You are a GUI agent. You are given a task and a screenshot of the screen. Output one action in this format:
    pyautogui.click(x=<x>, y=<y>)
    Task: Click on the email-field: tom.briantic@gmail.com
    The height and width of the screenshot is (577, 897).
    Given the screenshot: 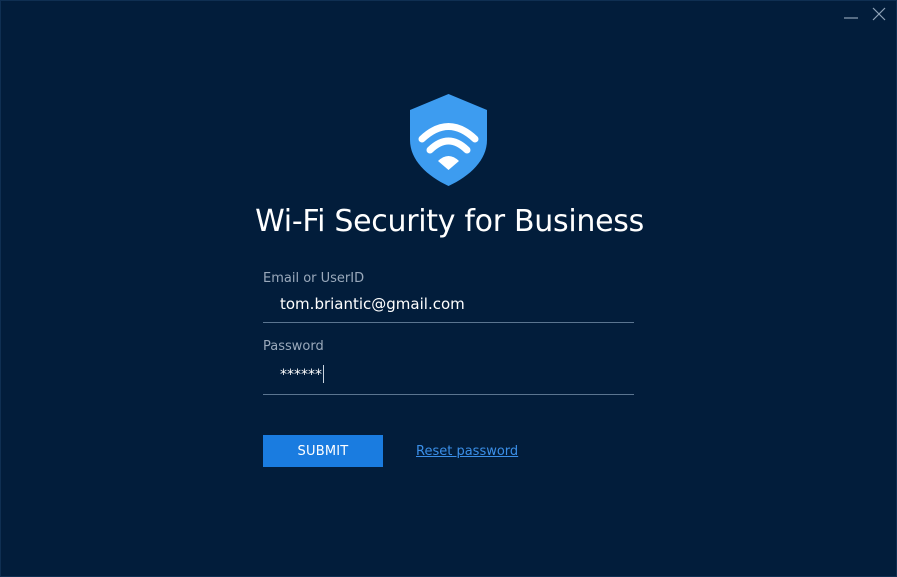 What is the action you would take?
    pyautogui.click(x=448, y=309)
    